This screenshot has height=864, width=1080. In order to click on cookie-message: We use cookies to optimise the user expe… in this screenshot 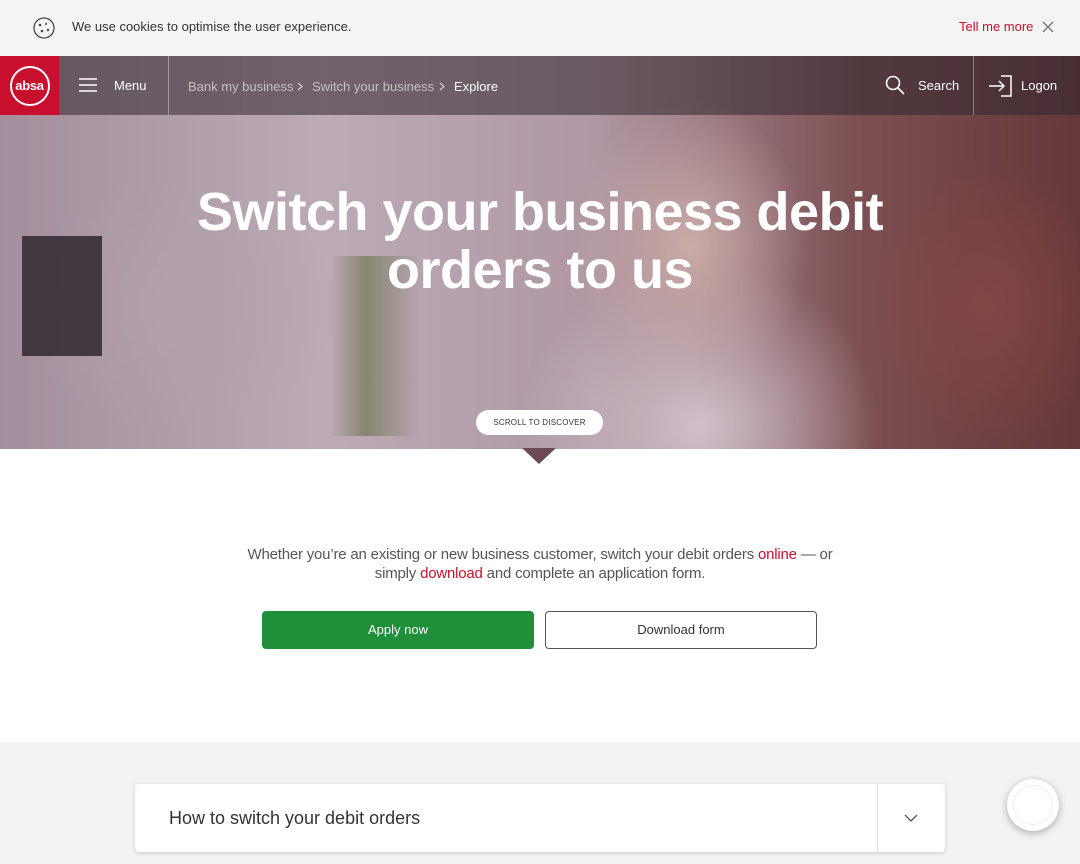, I will do `click(212, 26)`.